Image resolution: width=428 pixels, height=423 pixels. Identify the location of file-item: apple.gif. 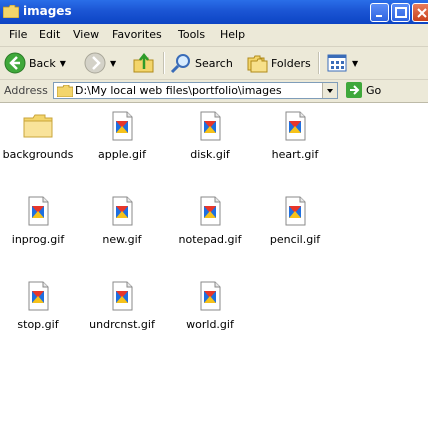
(122, 135).